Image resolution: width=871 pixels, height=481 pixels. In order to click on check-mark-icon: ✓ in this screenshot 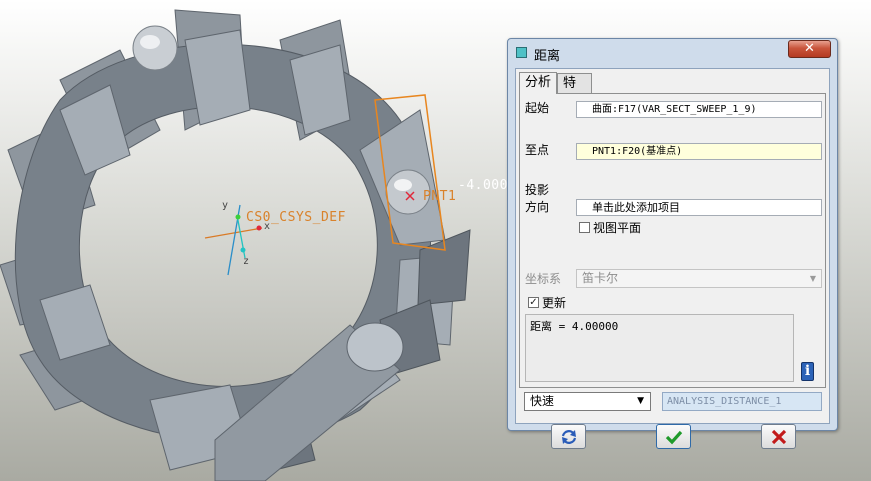, I will do `click(533, 302)`.